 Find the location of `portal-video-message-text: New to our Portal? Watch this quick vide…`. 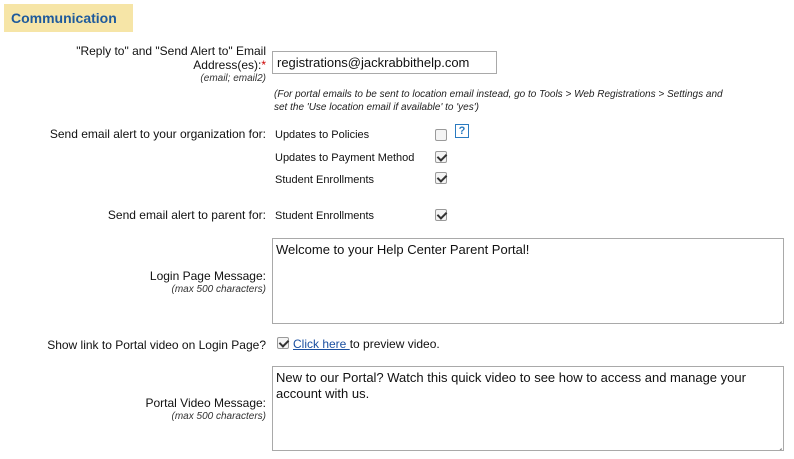

portal-video-message-text: New to our Portal? Watch this quick vide… is located at coordinates (511, 385).